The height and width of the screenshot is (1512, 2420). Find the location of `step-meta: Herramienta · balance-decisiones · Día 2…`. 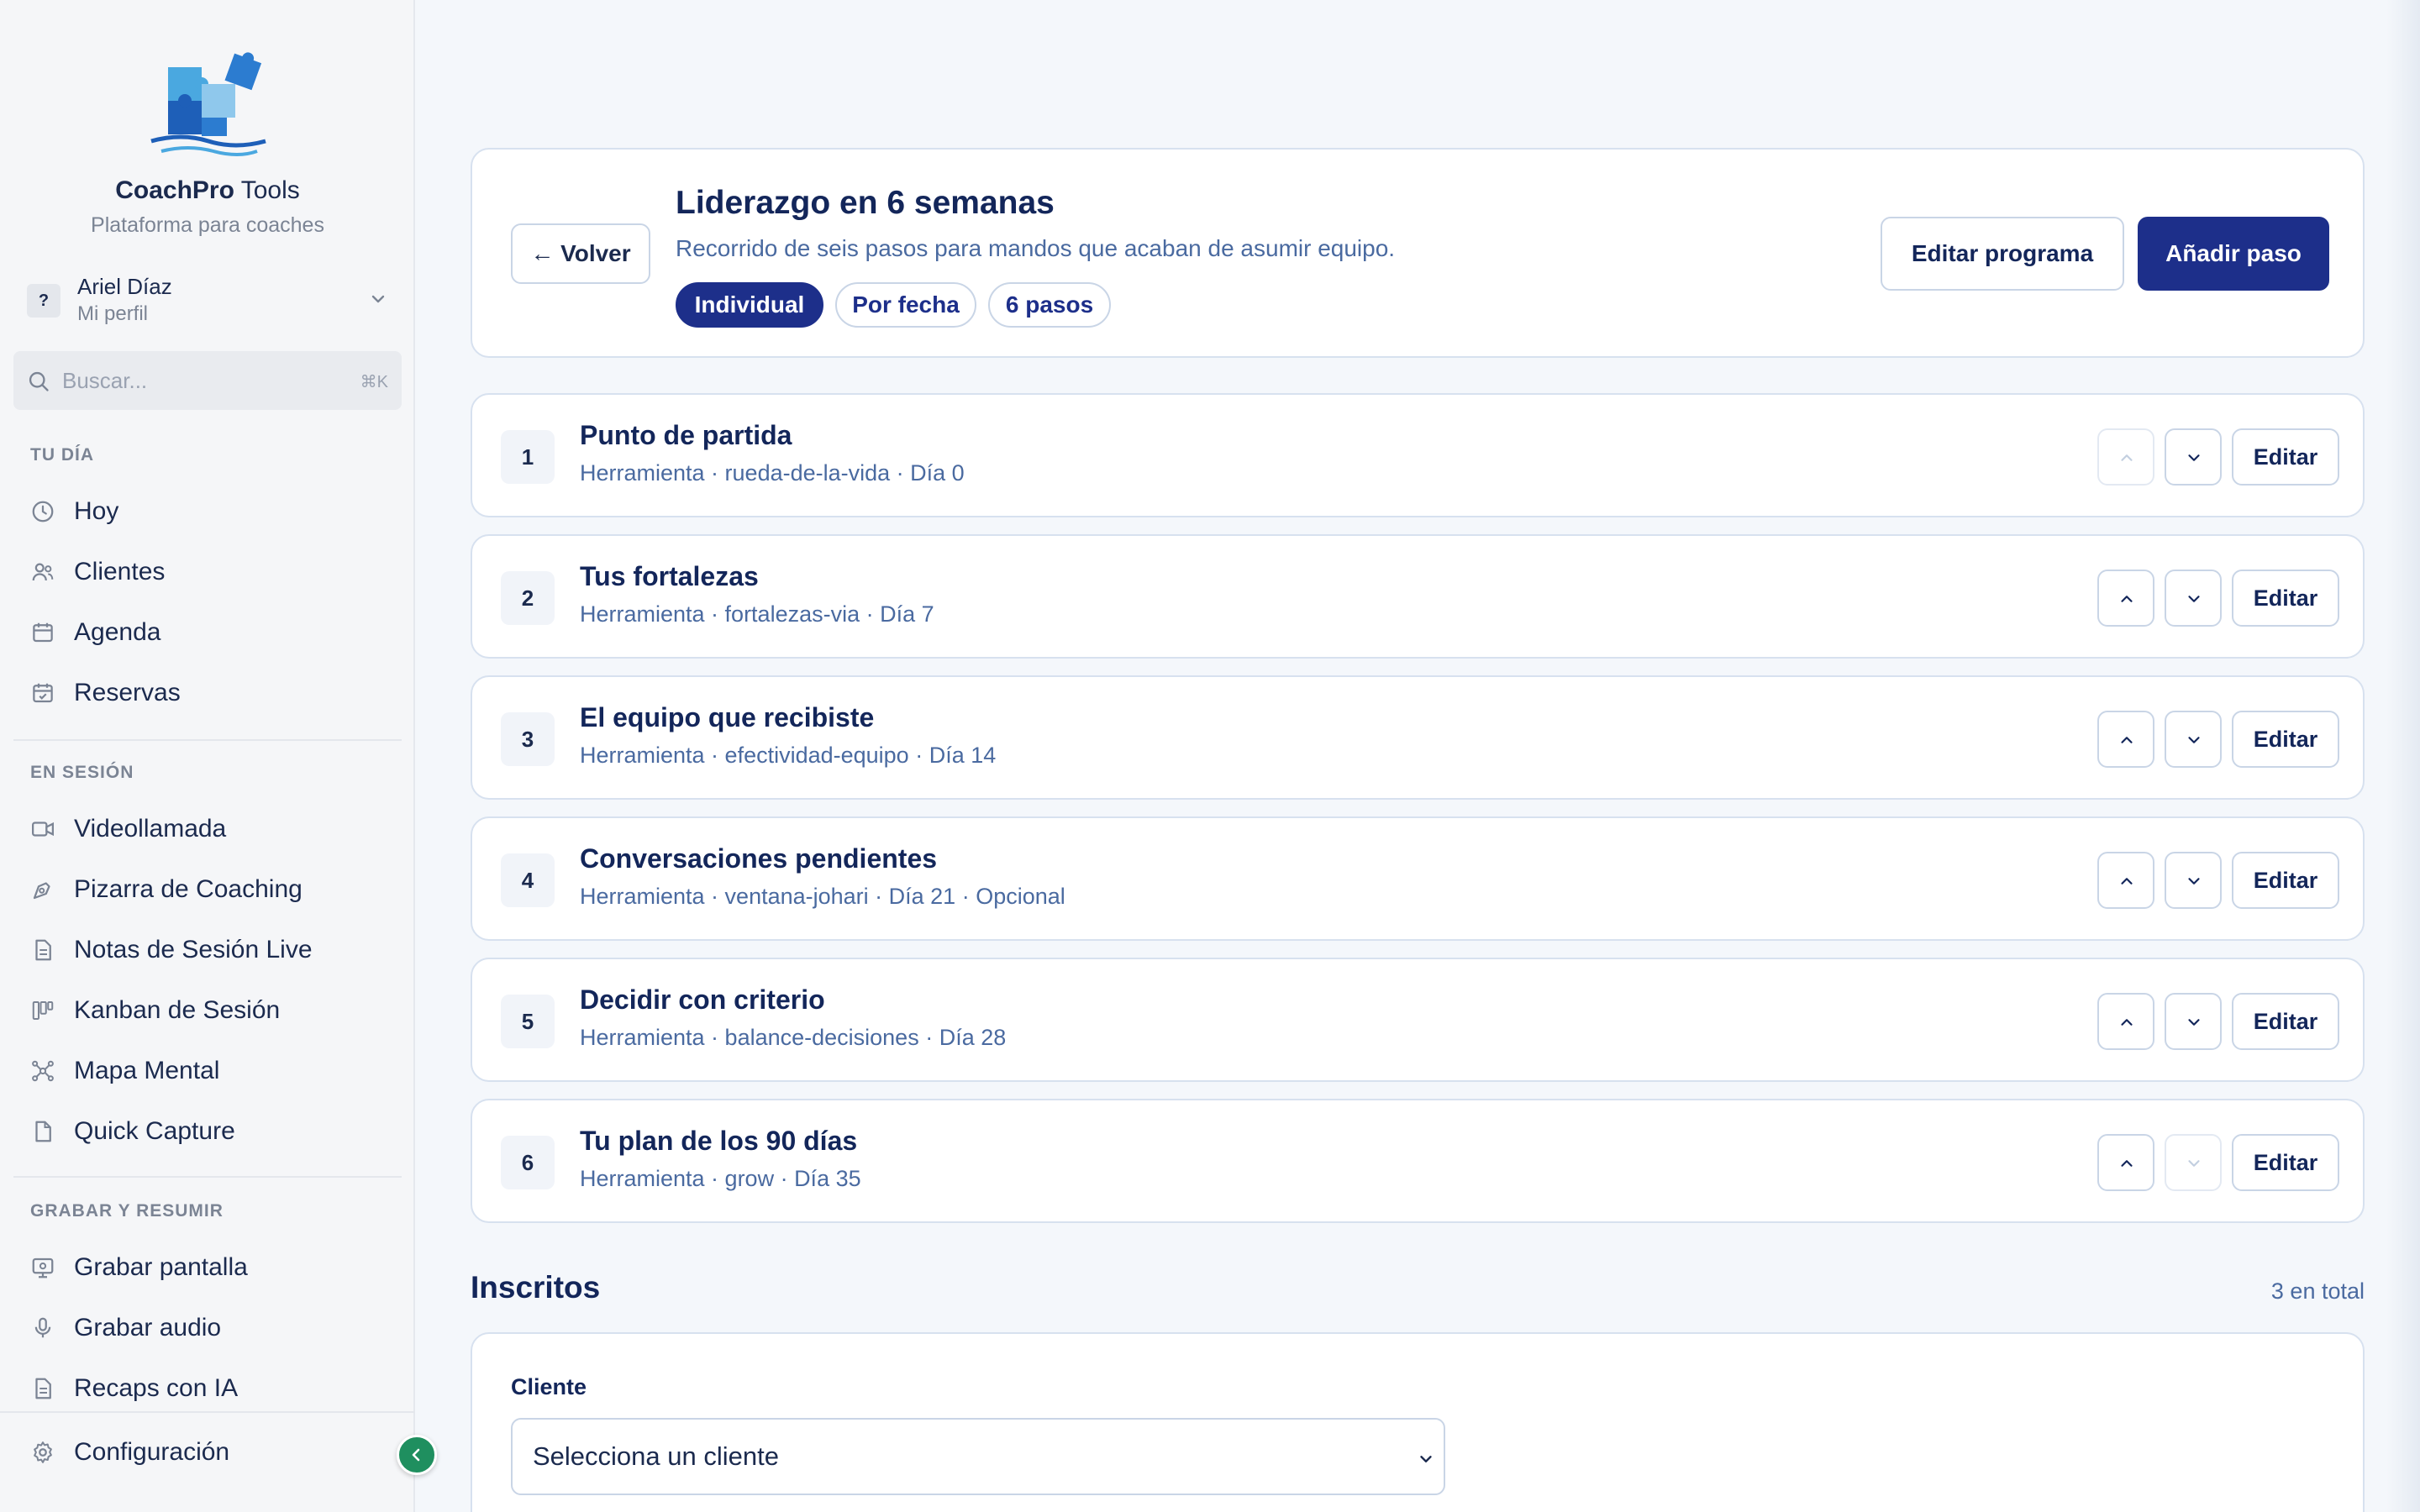

step-meta: Herramienta · balance-decisiones · Día 2… is located at coordinates (794, 1037).